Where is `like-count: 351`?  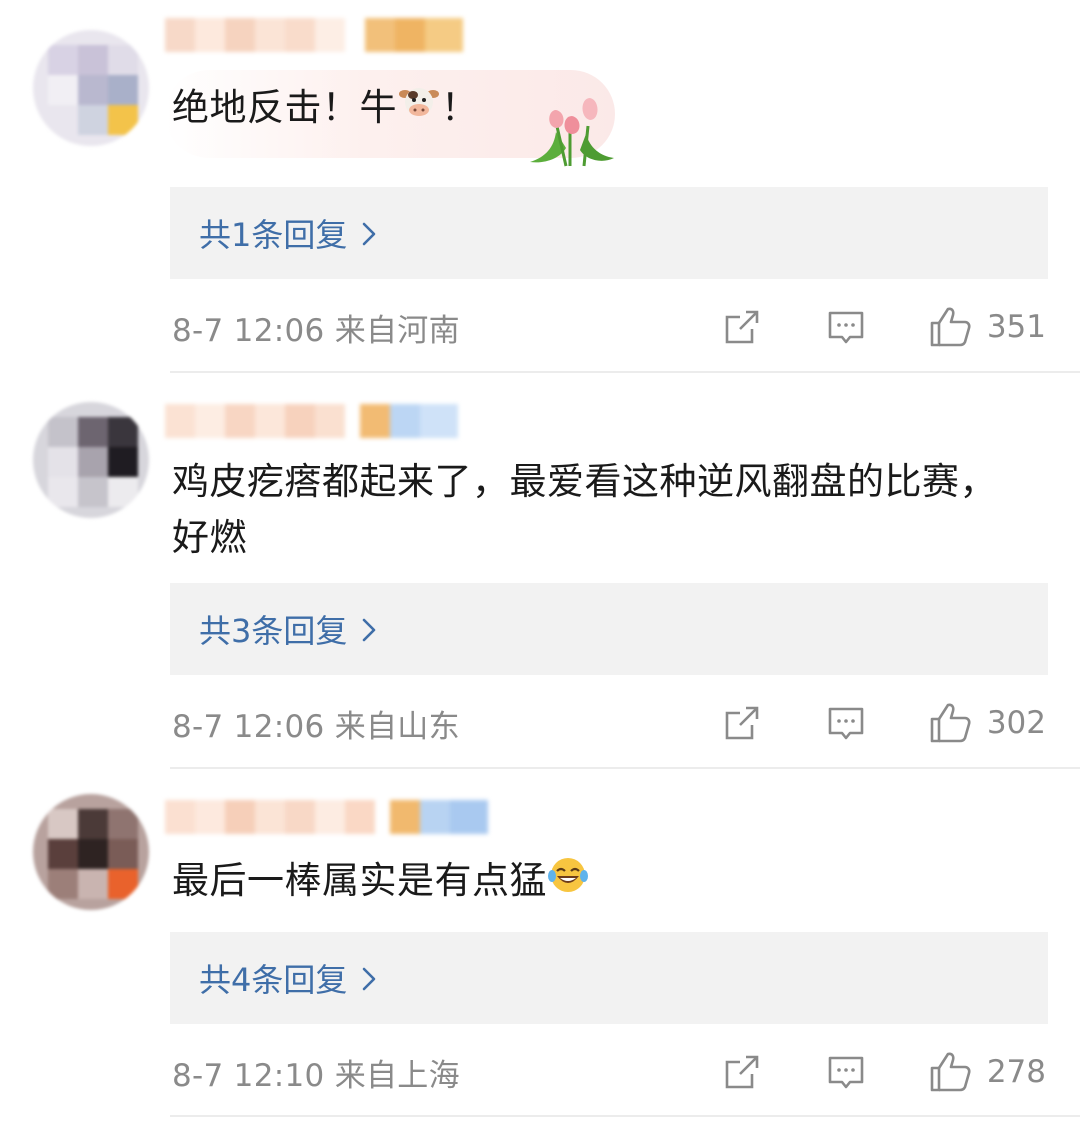
like-count: 351 is located at coordinates (1016, 327).